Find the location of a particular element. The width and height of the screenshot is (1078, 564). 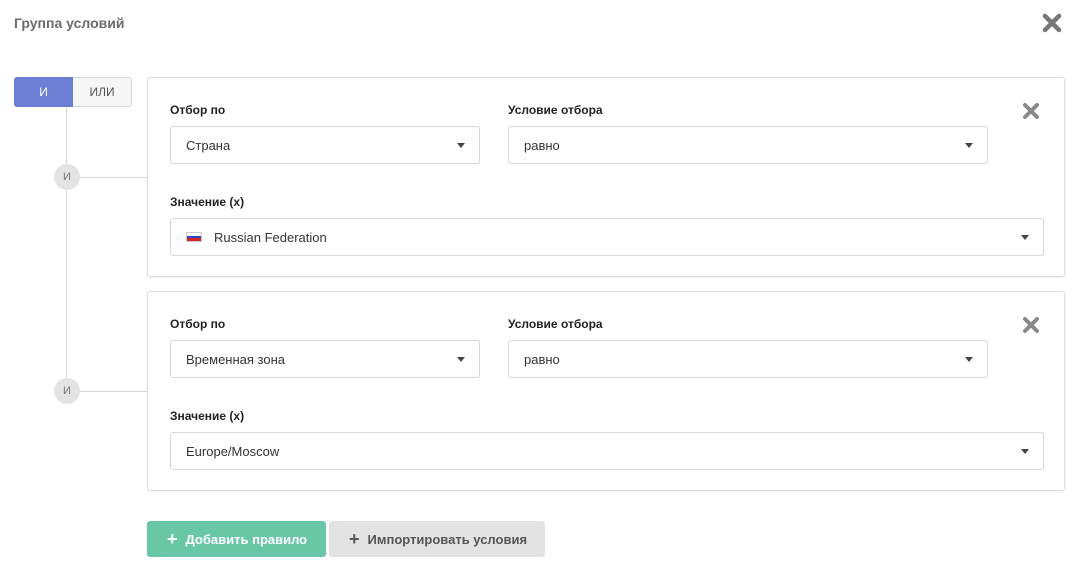

logic-or-button: ИЛИ is located at coordinates (102, 92).